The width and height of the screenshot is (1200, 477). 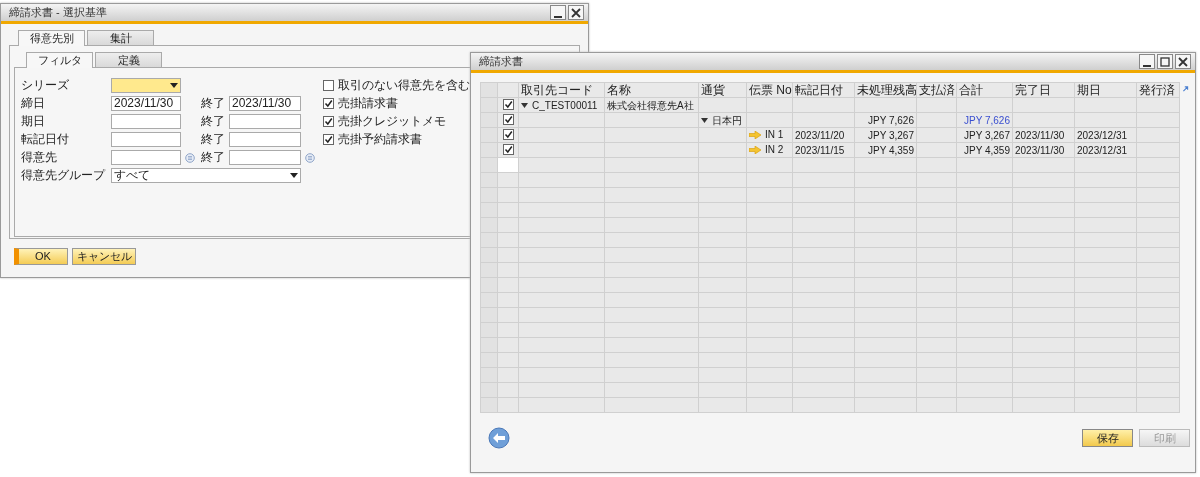 I want to click on table-cell: 2023/11/20, so click(x=820, y=135).